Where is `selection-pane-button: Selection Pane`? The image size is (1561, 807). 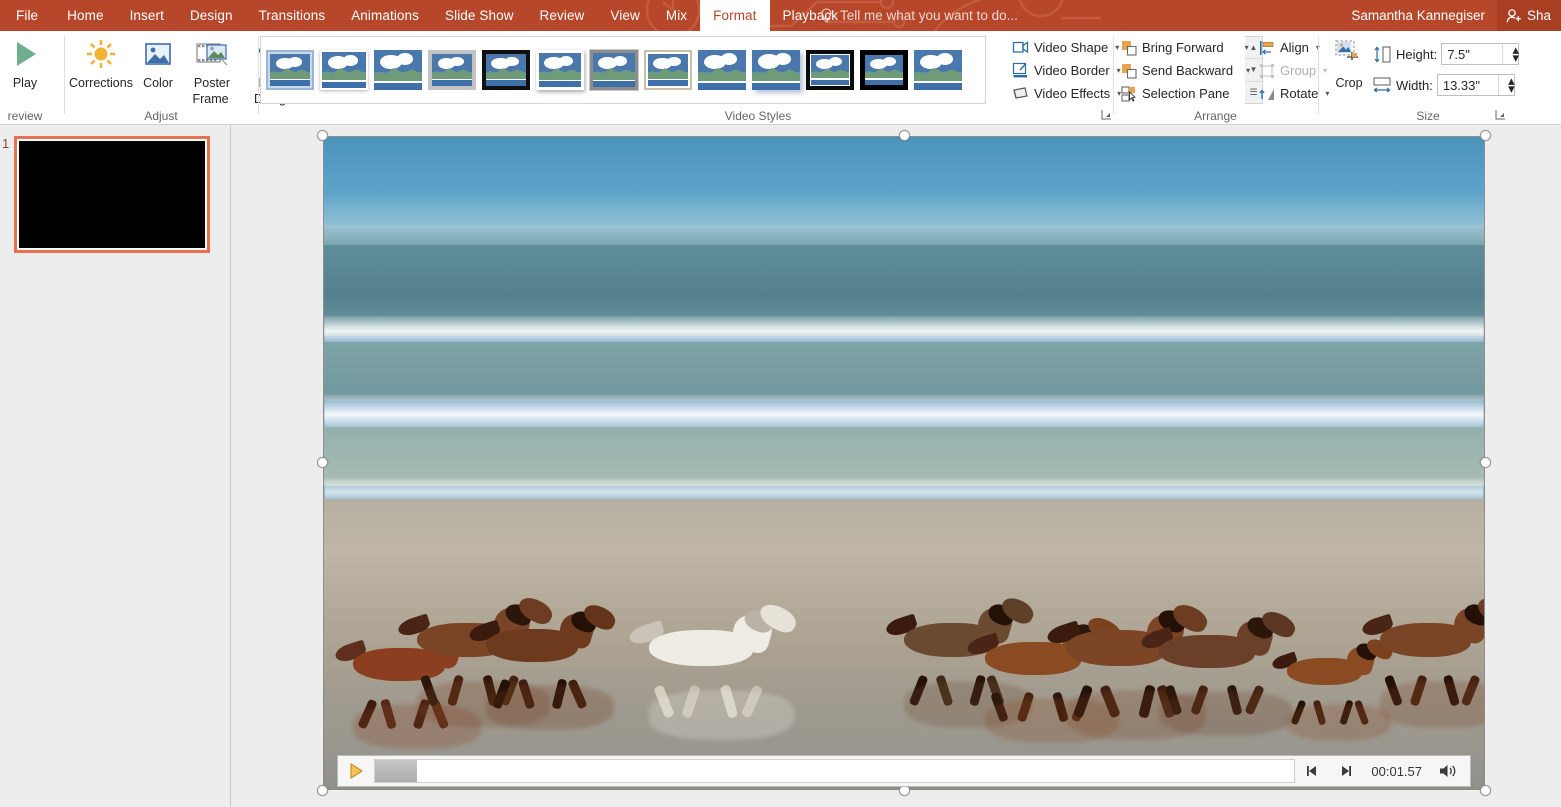 selection-pane-button: Selection Pane is located at coordinates (1175, 93).